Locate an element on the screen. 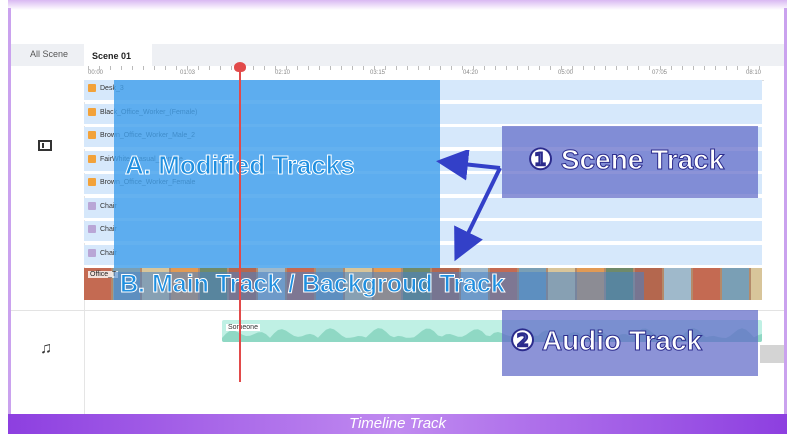 The width and height of the screenshot is (787, 434). ruler-tick-label: 02:10 is located at coordinates (283, 73).